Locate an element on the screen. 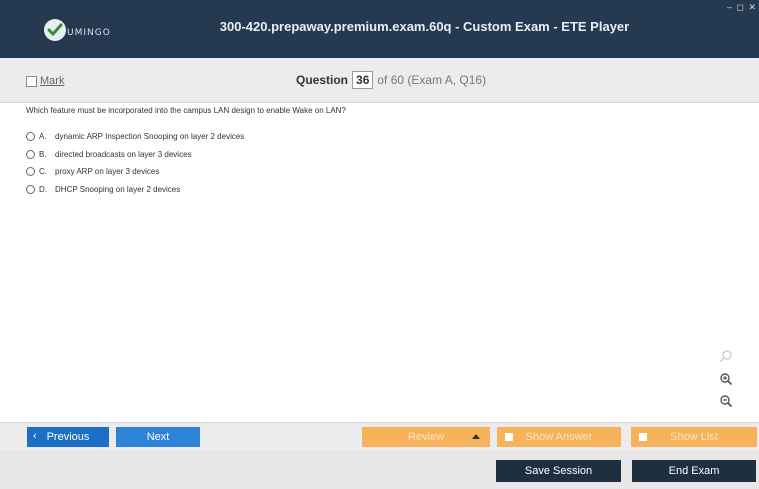 Image resolution: width=759 pixels, height=489 pixels. window-controls: – ◻ ✕ is located at coordinates (742, 7).